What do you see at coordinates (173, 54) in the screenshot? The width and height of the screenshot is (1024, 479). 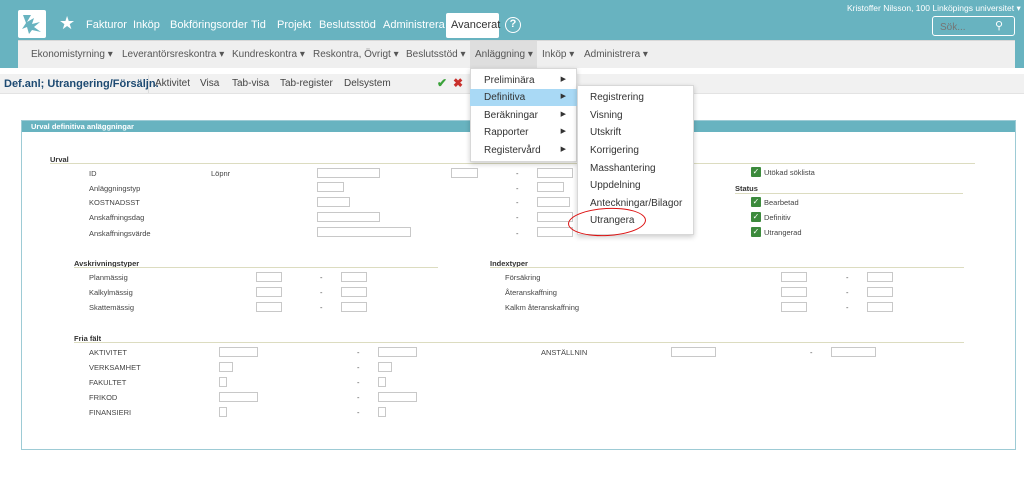 I see `subnav-leverantorsreskontra: Leverantörsreskontra ▾` at bounding box center [173, 54].